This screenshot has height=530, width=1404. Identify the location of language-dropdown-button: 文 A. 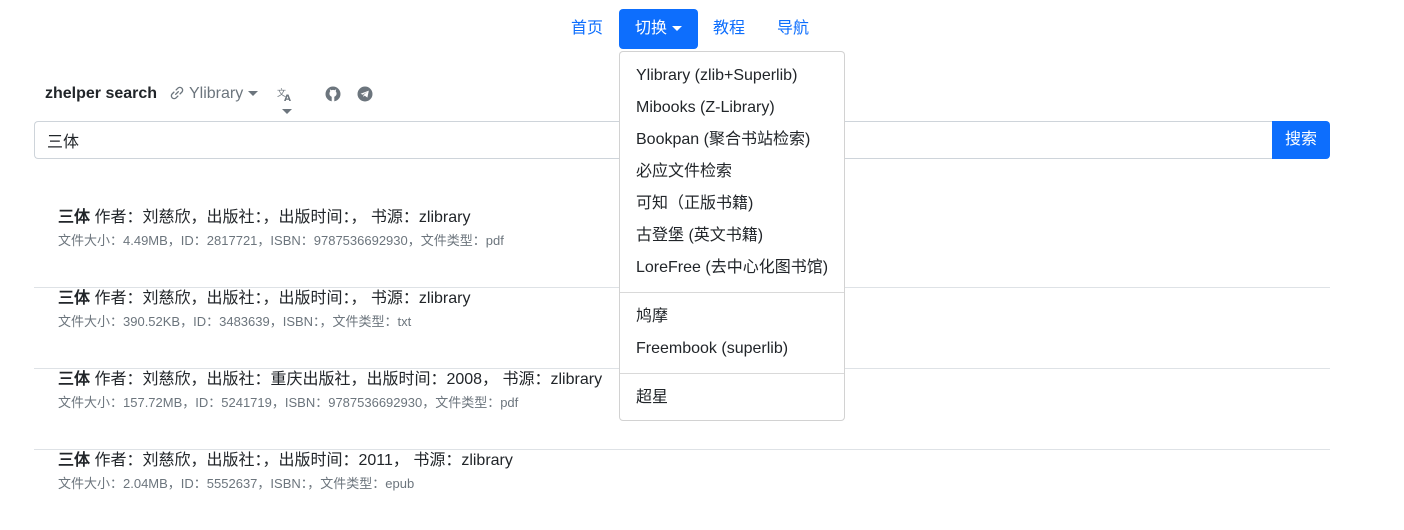
(285, 100).